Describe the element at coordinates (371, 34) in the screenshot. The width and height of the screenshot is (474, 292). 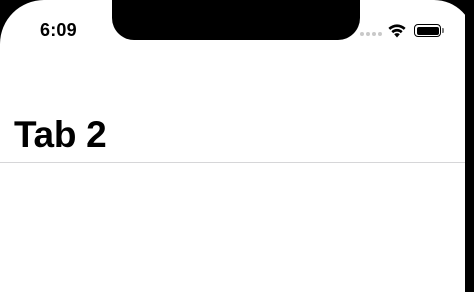
I see `cellular-signal-icon` at that location.